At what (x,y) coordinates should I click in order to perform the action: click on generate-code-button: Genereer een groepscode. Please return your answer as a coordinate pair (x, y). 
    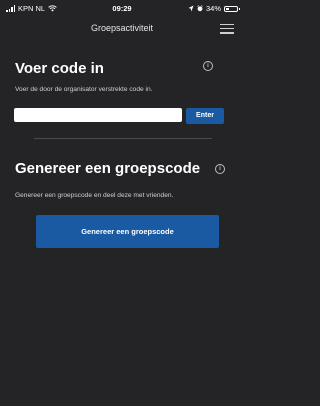
    Looking at the image, I should click on (127, 231).